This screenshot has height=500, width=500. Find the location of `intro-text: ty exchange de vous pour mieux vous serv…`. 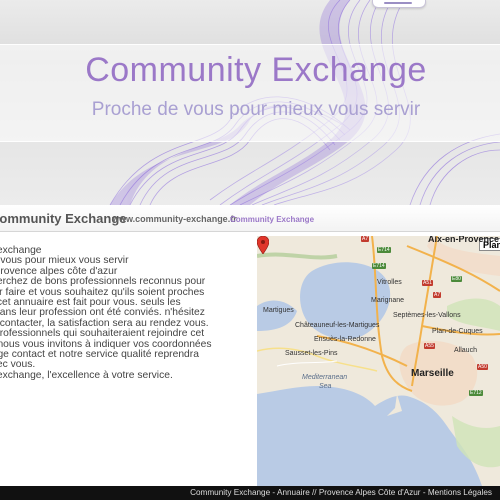

intro-text: ty exchange de vous pour mieux vous serv… is located at coordinates (119, 313).